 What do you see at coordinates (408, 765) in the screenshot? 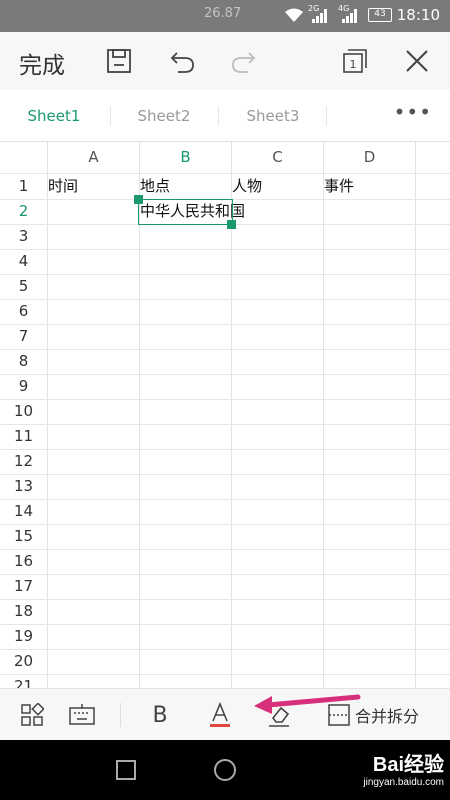
I see `watermark-brand: Bai经验` at bounding box center [408, 765].